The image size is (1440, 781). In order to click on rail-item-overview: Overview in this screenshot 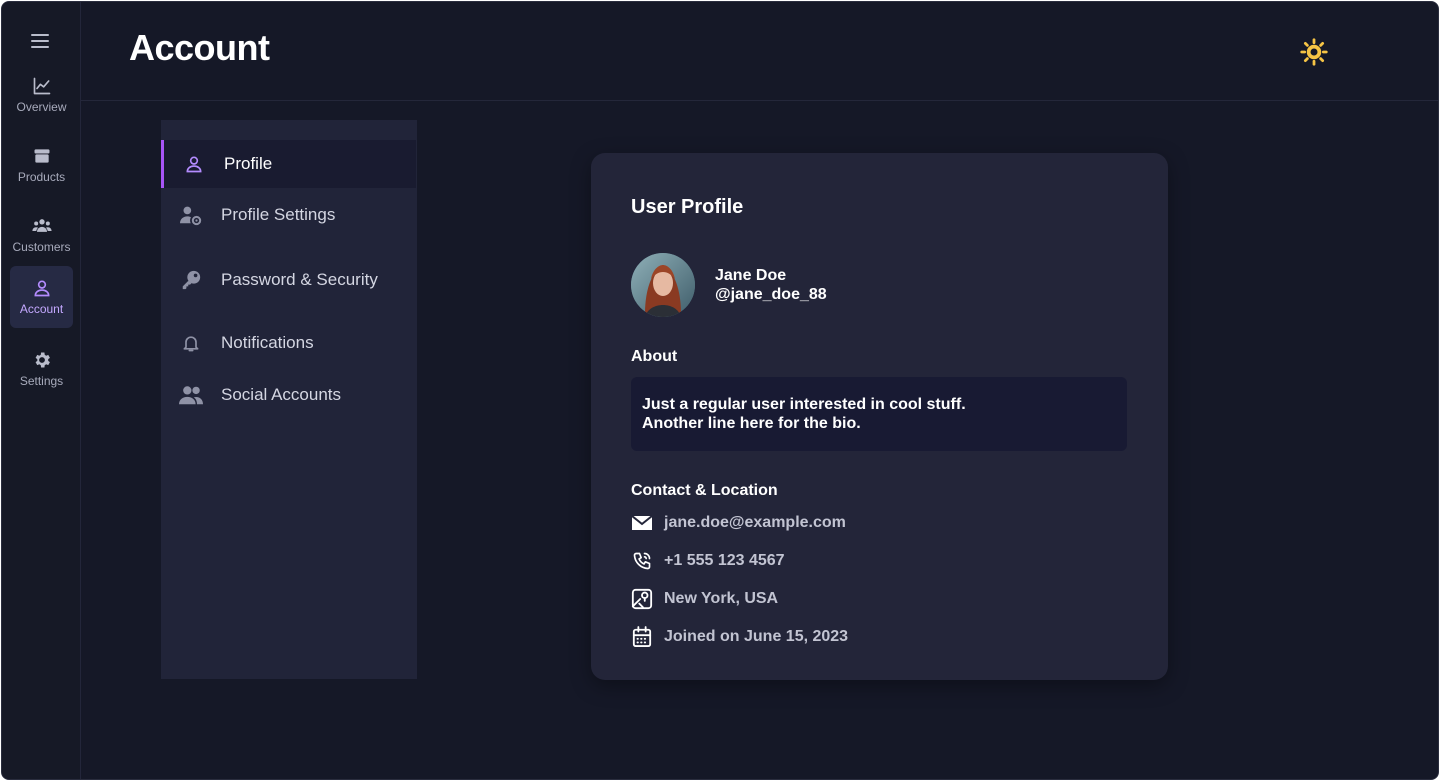, I will do `click(41, 95)`.